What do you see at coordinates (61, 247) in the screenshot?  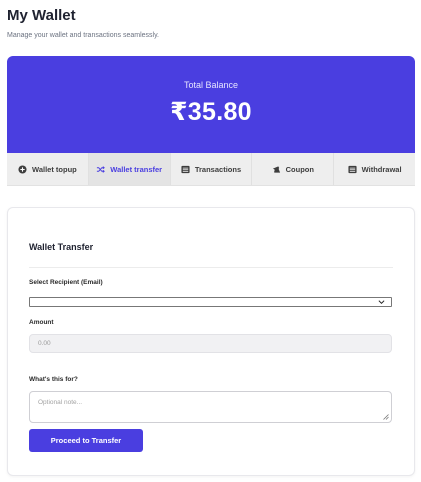 I see `card-title: Wallet Transfer` at bounding box center [61, 247].